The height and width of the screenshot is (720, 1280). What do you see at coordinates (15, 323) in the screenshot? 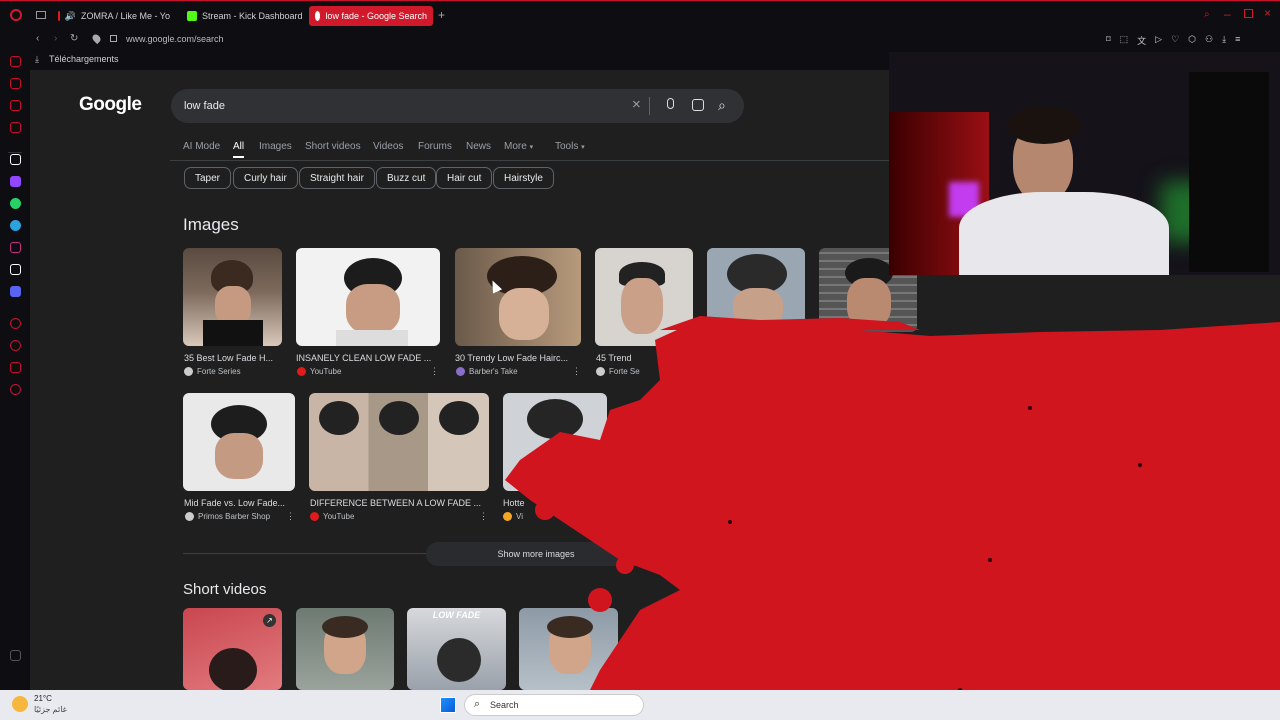
I see `player-sidebar-icon` at bounding box center [15, 323].